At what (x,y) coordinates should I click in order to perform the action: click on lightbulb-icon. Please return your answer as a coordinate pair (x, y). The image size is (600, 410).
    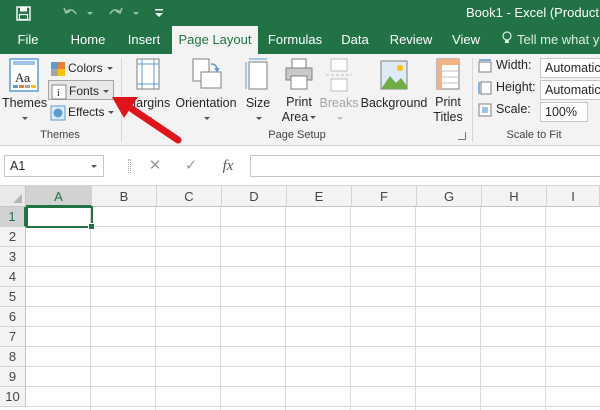
    Looking at the image, I should click on (507, 40).